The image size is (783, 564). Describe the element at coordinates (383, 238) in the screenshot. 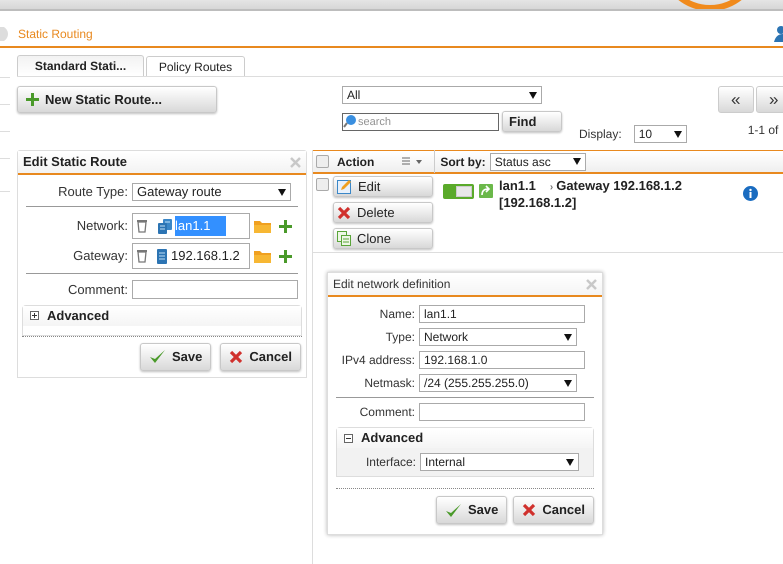

I see `clone-button: Clone` at that location.